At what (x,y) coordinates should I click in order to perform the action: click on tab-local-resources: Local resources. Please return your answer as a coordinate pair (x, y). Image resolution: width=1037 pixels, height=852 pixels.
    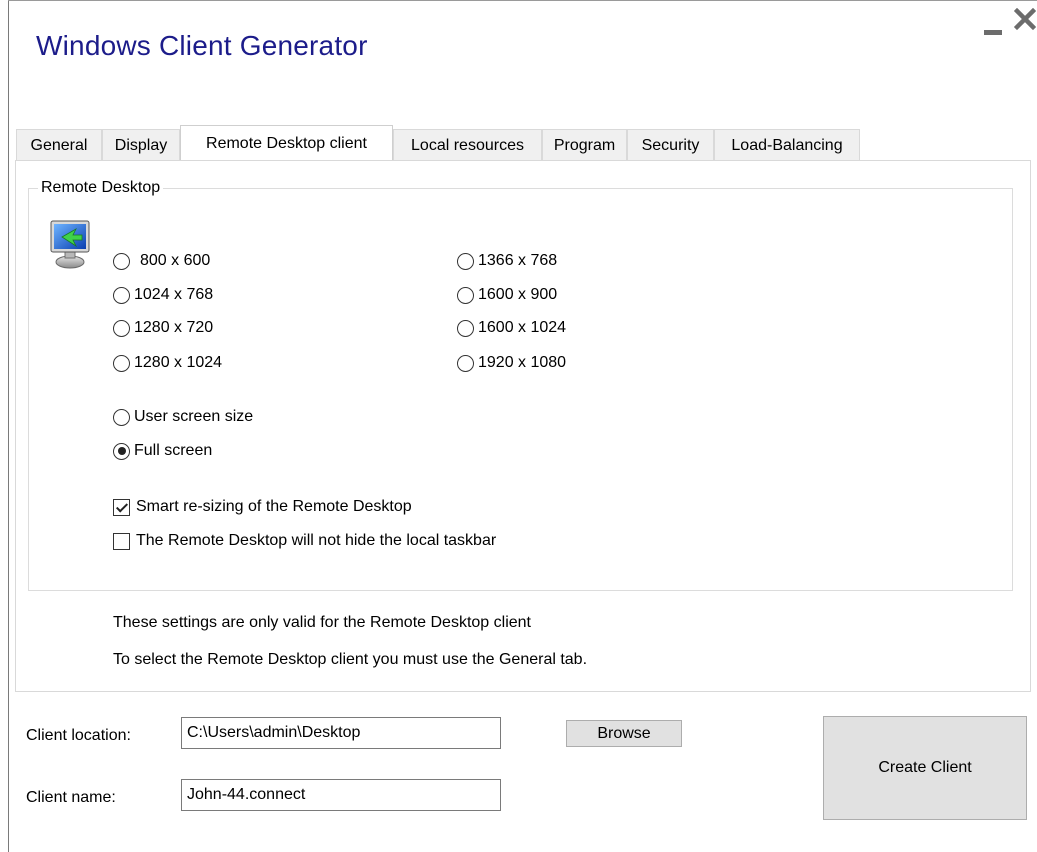
    Looking at the image, I should click on (467, 144).